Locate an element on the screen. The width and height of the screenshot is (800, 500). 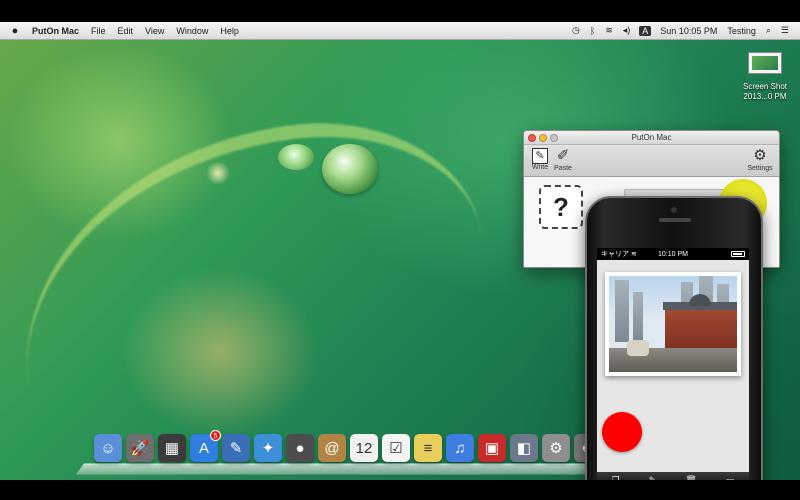
window-toolbar: ✎ Write ✐ Paste ⚙ Settings is located at coordinates (651, 161).